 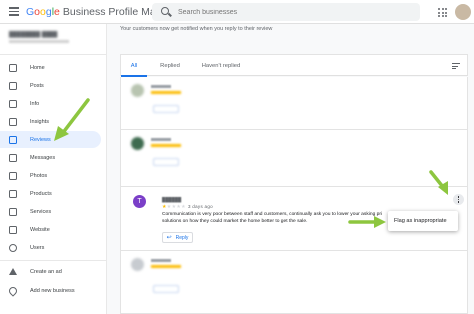 What do you see at coordinates (177, 237) in the screenshot?
I see `reply-button: ↩ Reply` at bounding box center [177, 237].